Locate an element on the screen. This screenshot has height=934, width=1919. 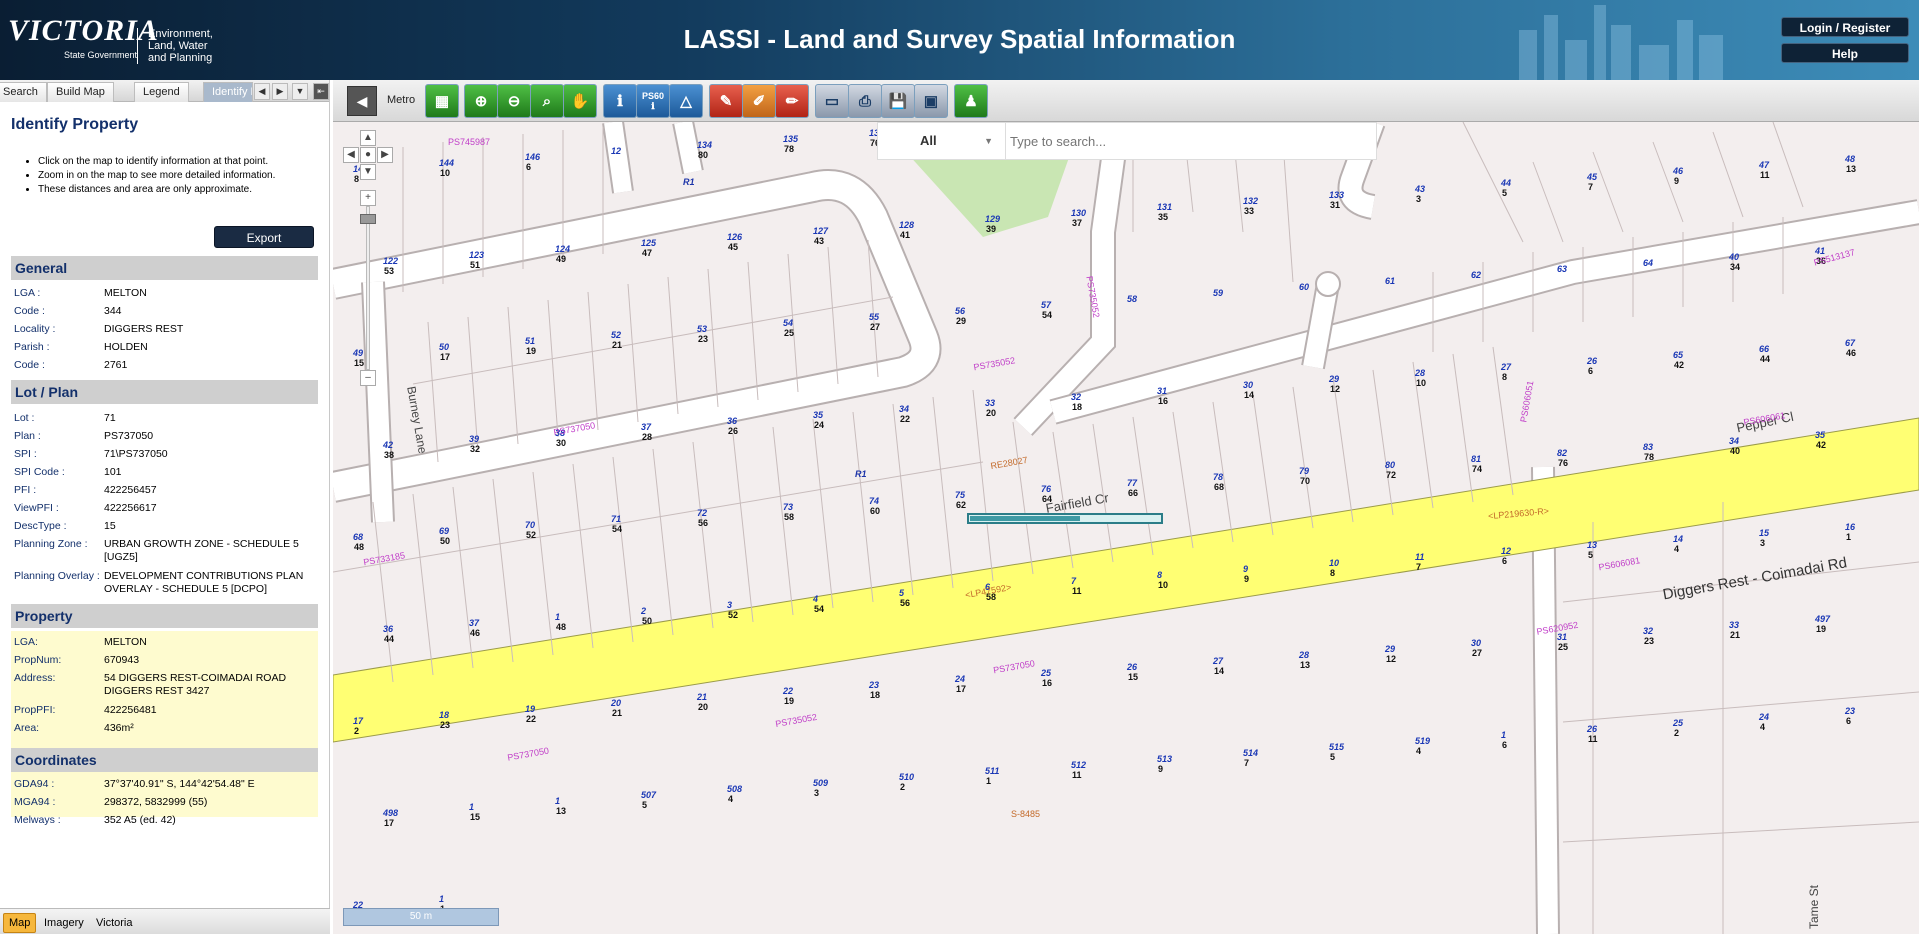
print-icon: ⎙ is located at coordinates (865, 101).